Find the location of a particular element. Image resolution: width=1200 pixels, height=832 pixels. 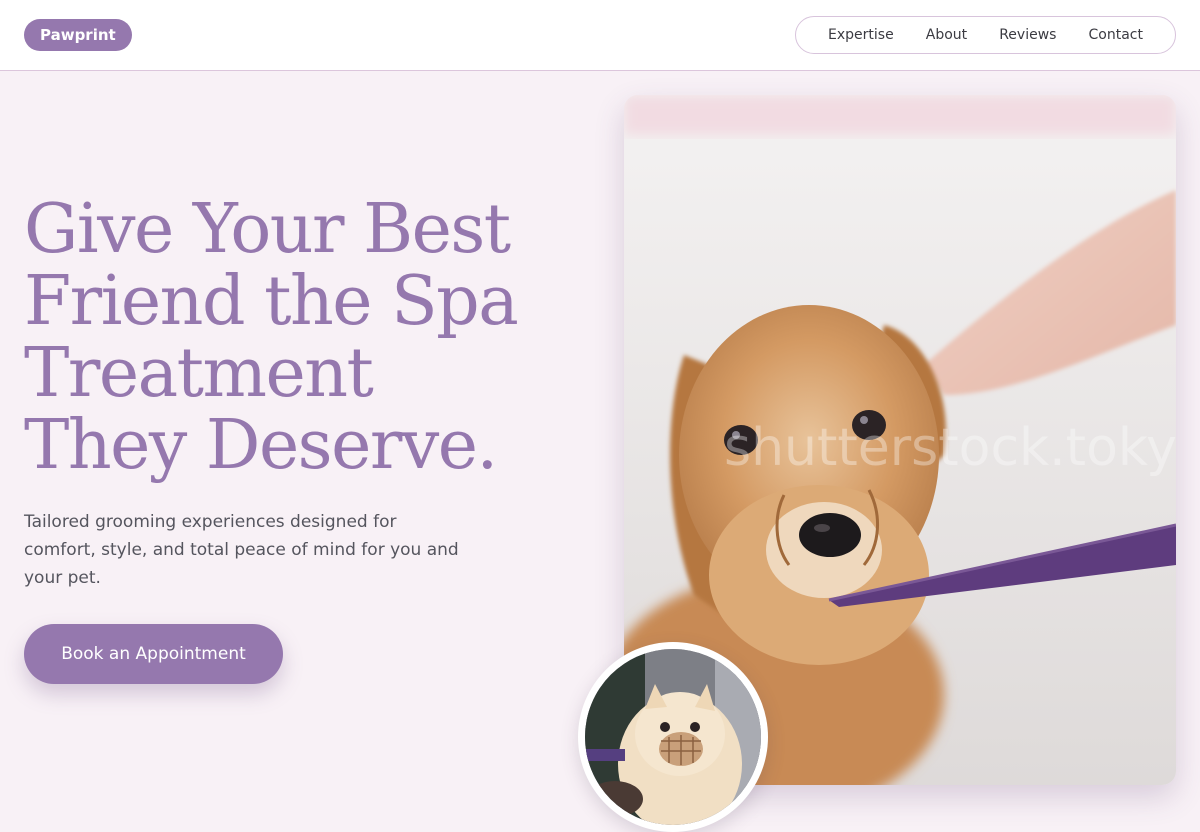

nav-link-expertise: Expertise is located at coordinates (861, 35).